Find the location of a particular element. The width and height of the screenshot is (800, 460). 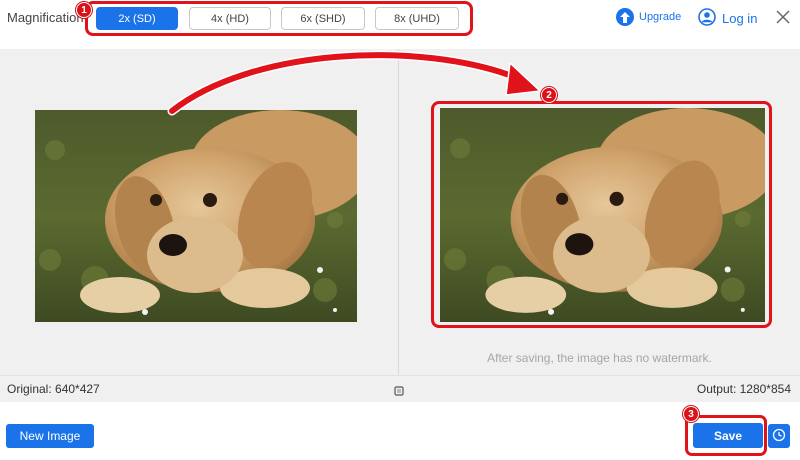

history-button is located at coordinates (779, 436).